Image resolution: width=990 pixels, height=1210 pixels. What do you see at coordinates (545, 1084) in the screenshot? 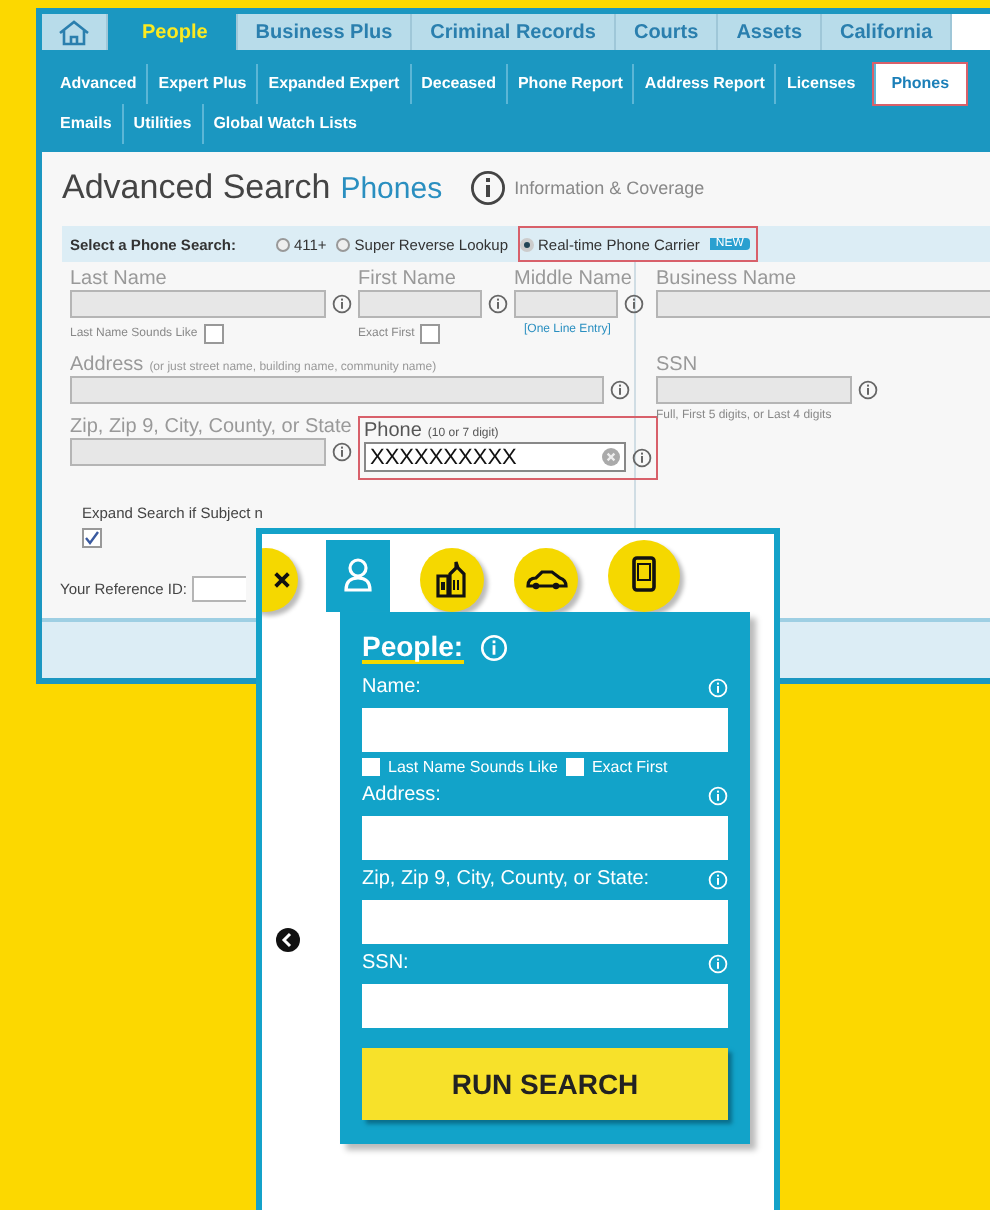
I see `run-search-button: RUN SEARCH` at bounding box center [545, 1084].